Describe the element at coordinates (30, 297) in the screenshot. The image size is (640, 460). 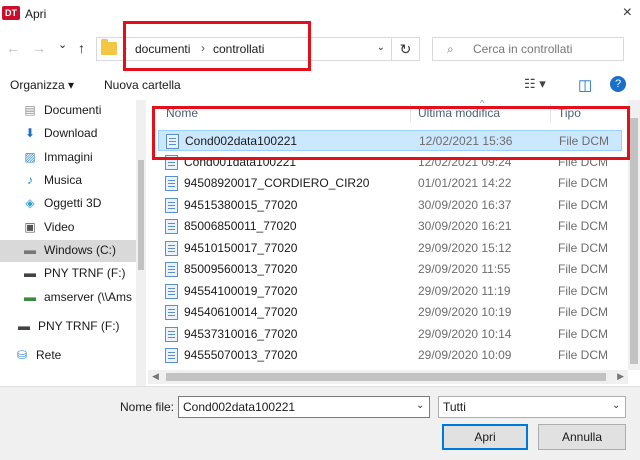
I see `network-drive-icon: ▬` at that location.